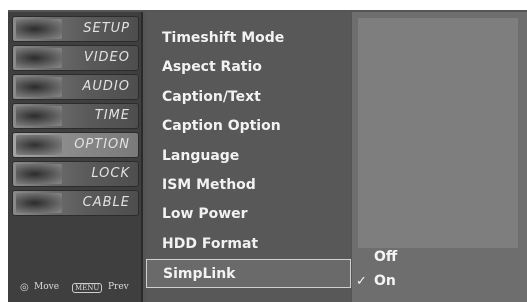 This screenshot has width=527, height=302. Describe the element at coordinates (110, 173) in the screenshot. I see `sidebar-item-label: LOCK` at that location.